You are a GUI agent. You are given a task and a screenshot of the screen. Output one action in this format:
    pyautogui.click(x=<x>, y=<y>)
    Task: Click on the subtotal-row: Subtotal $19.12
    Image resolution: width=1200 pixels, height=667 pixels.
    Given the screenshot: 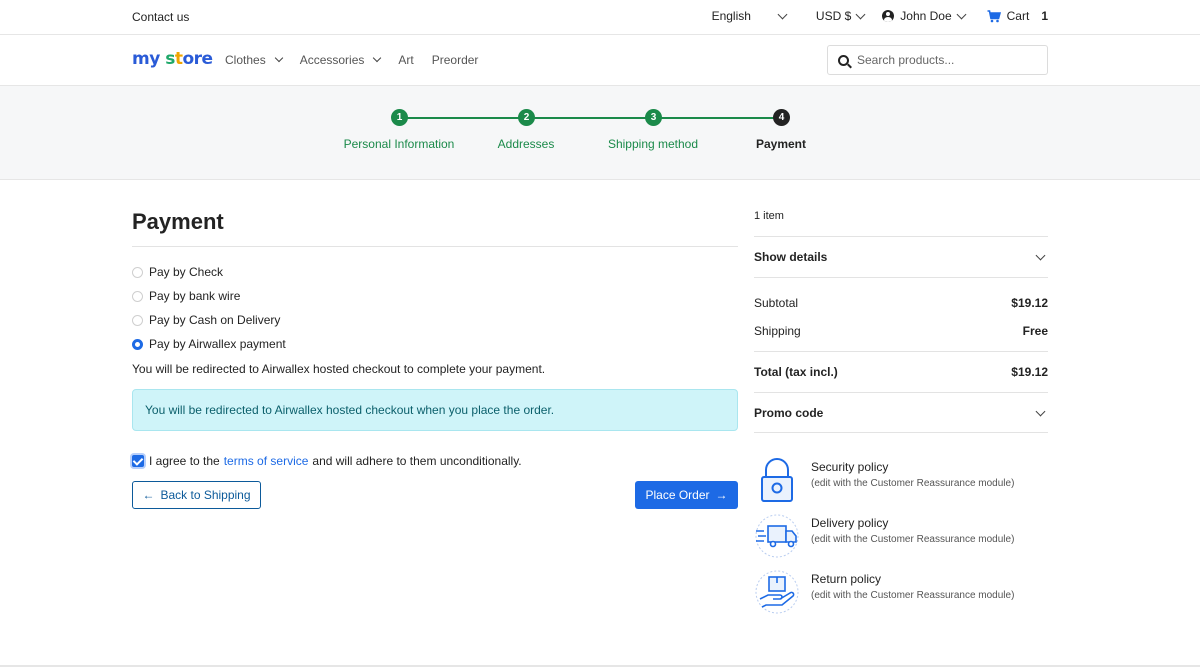 What is the action you would take?
    pyautogui.click(x=901, y=303)
    